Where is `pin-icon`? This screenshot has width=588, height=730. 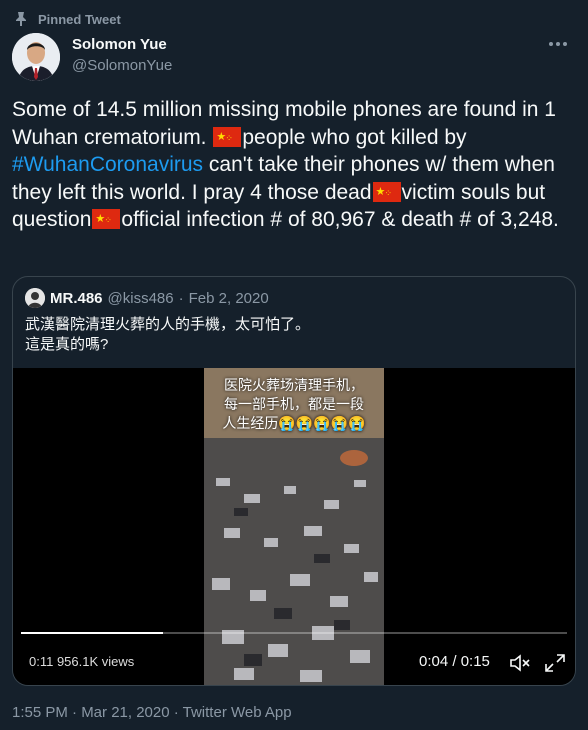 pin-icon is located at coordinates (21, 19).